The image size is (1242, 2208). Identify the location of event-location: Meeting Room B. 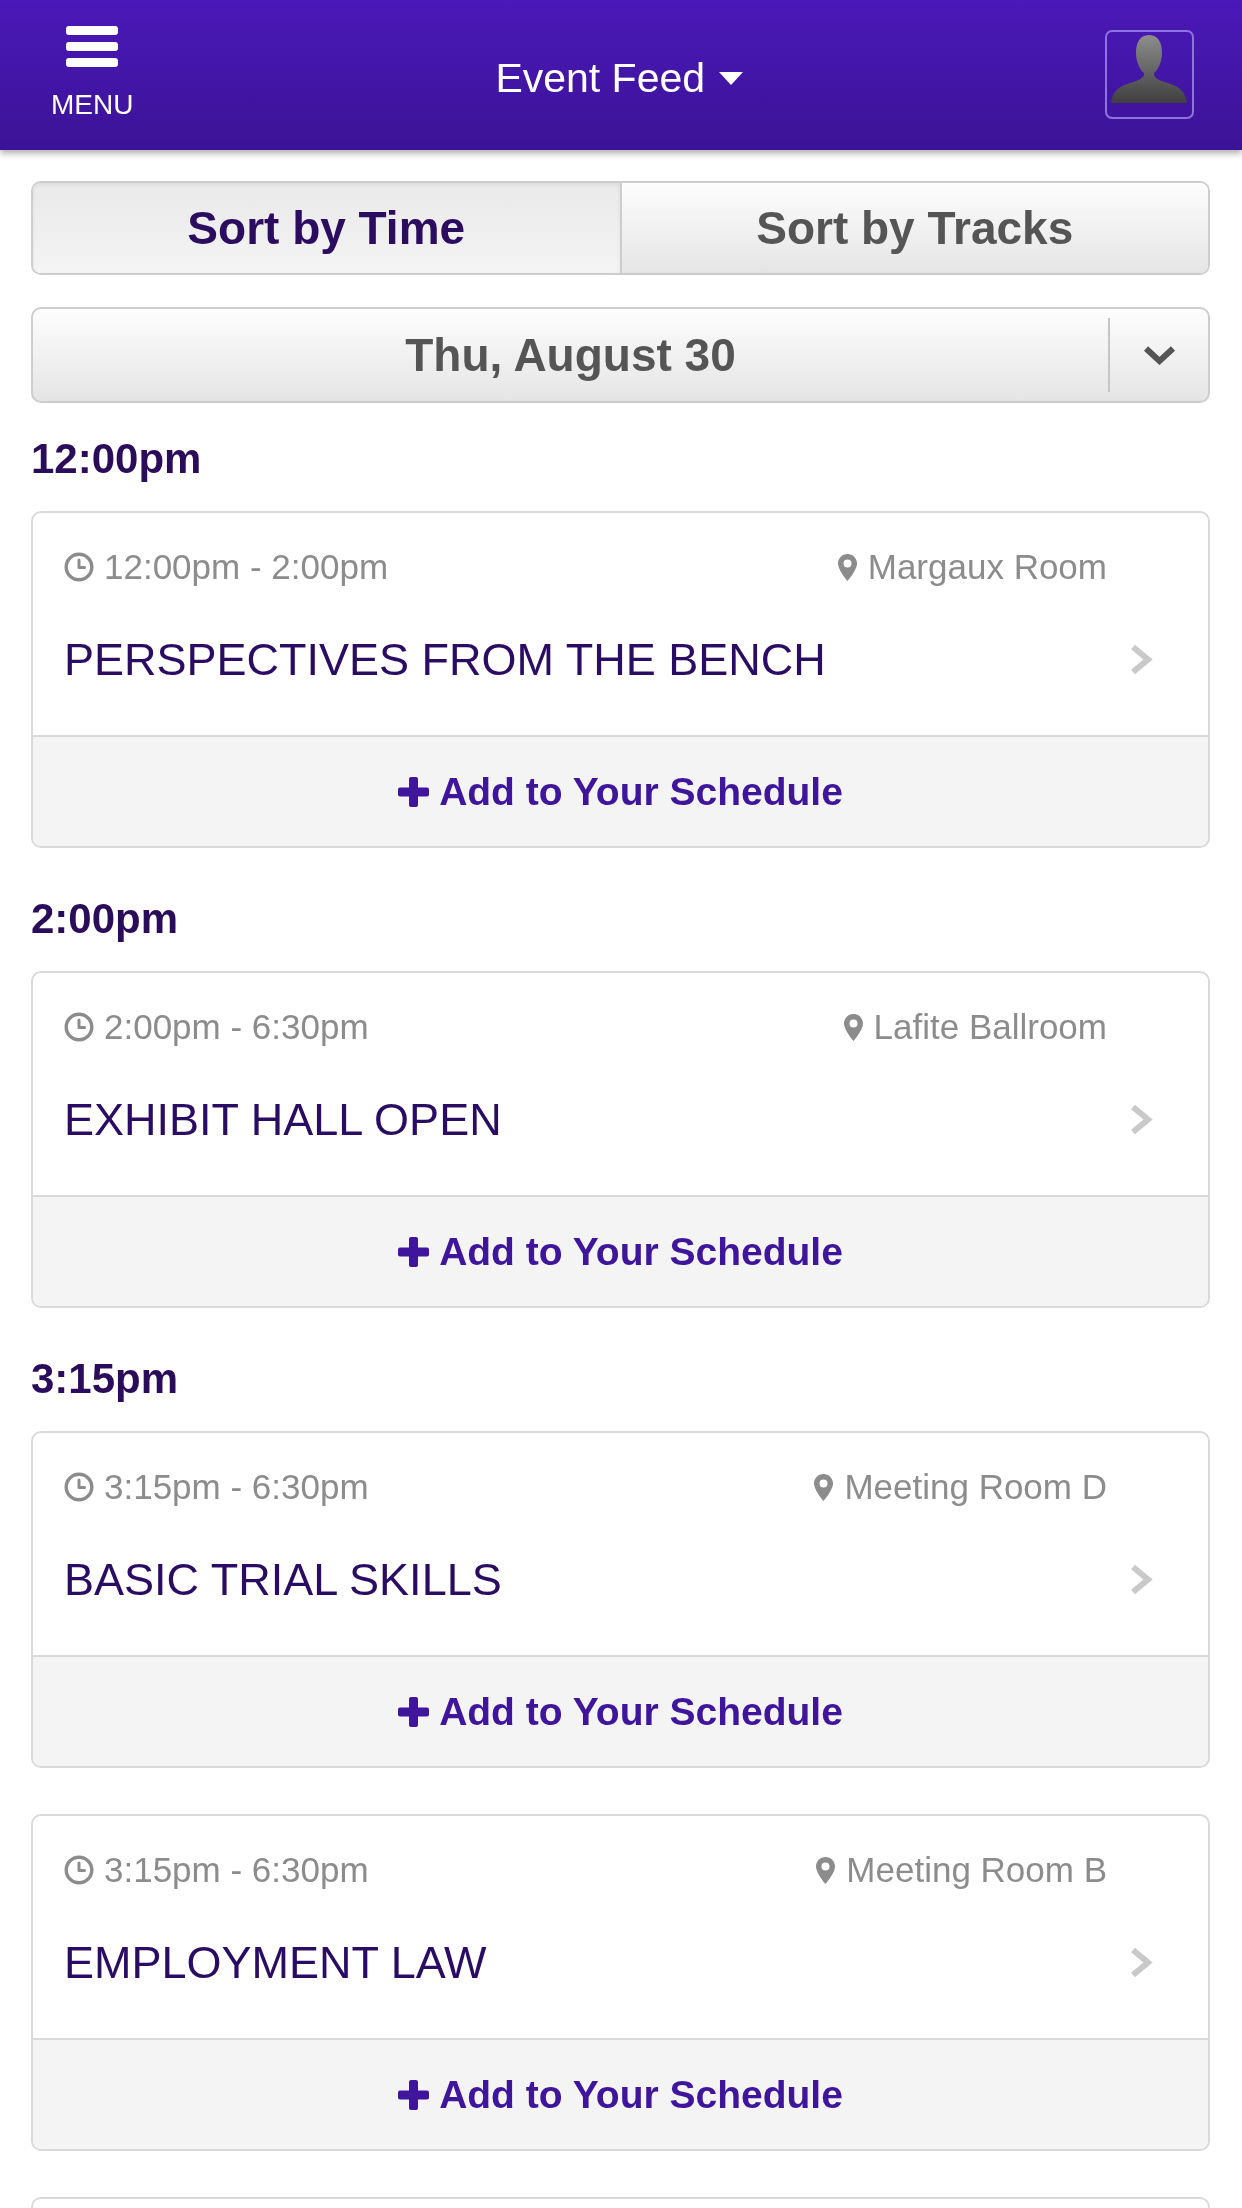
(976, 1870).